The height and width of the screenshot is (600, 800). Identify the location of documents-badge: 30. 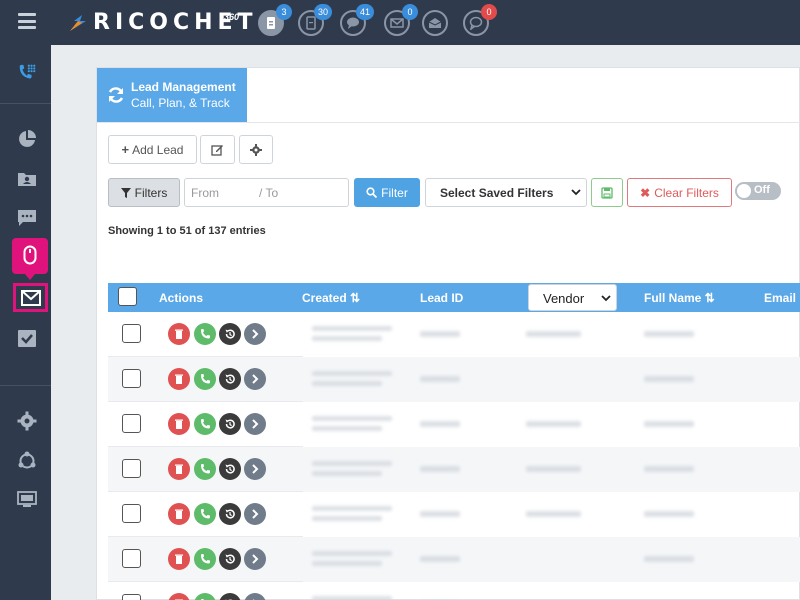
(322, 12).